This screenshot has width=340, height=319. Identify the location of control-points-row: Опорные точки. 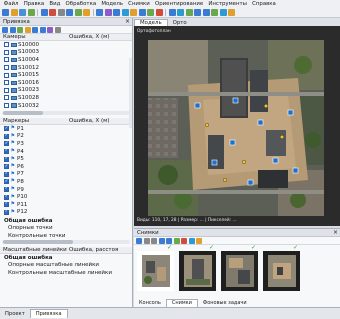
(66, 229).